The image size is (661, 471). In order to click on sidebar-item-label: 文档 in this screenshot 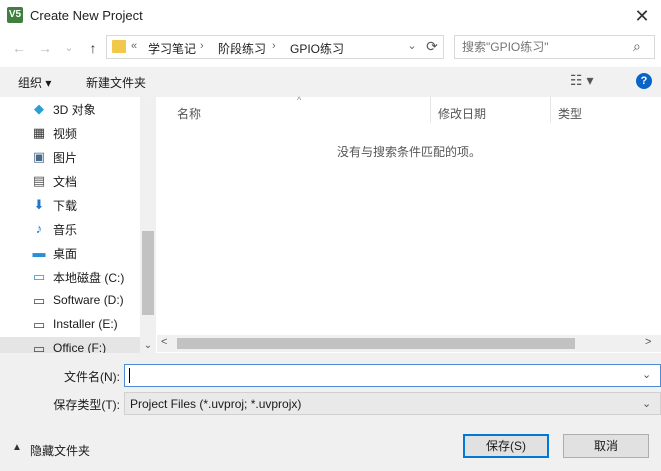, I will do `click(65, 182)`.